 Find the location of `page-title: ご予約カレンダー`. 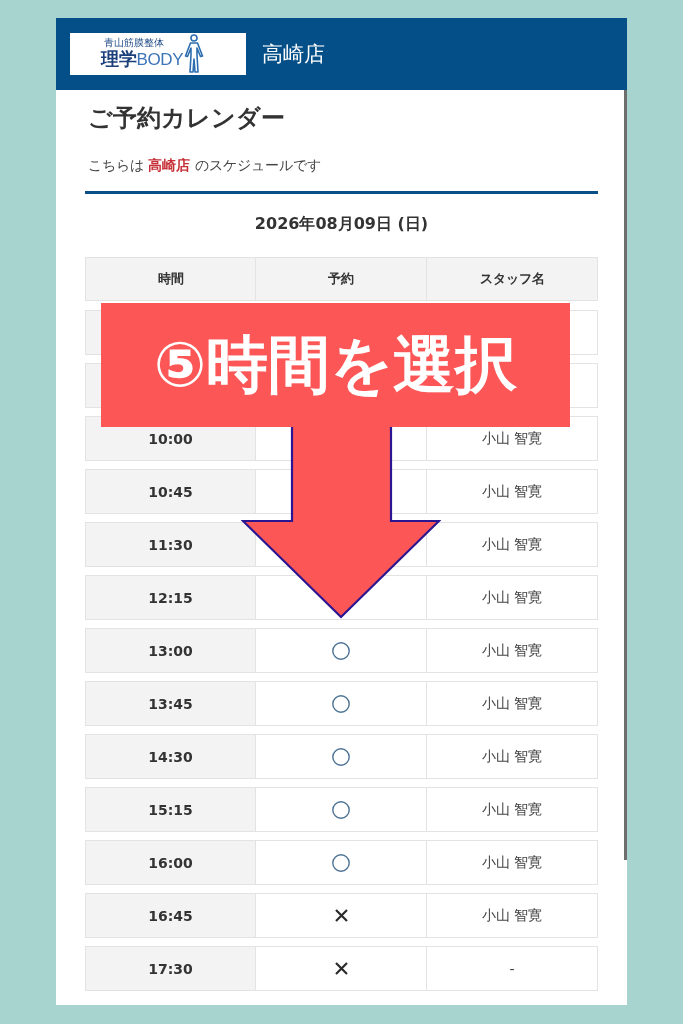

page-title: ご予約カレンダー is located at coordinates (187, 118).